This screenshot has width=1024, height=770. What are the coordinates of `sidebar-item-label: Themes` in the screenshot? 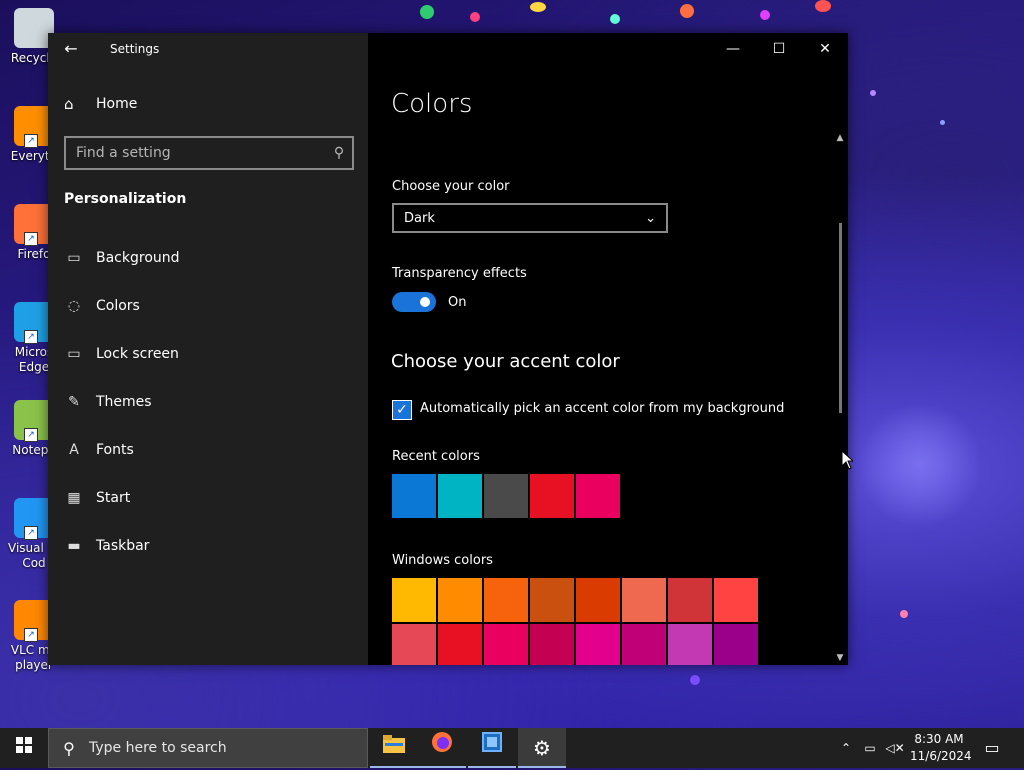 It's located at (124, 402).